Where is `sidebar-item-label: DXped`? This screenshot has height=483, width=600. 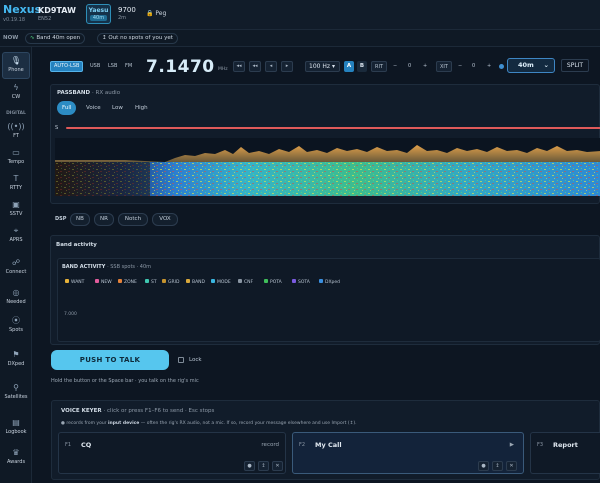 sidebar-item-label: DXped is located at coordinates (16, 364).